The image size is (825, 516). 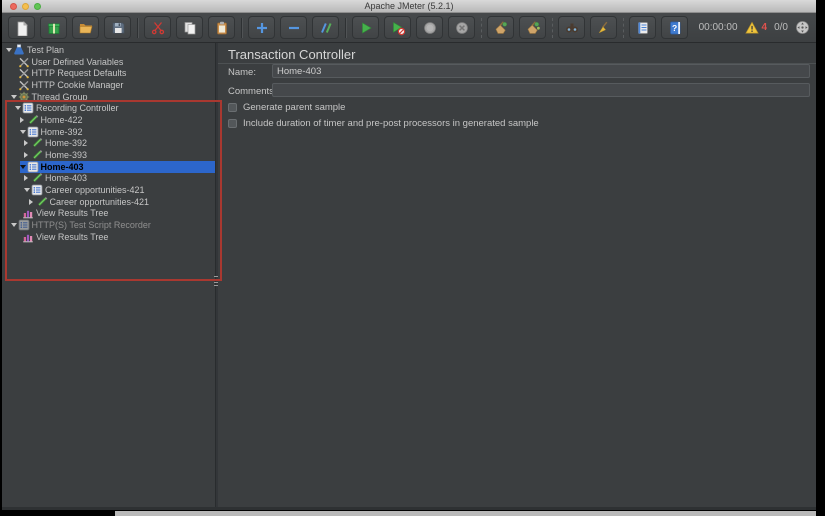 I want to click on copy-button, so click(x=189, y=27).